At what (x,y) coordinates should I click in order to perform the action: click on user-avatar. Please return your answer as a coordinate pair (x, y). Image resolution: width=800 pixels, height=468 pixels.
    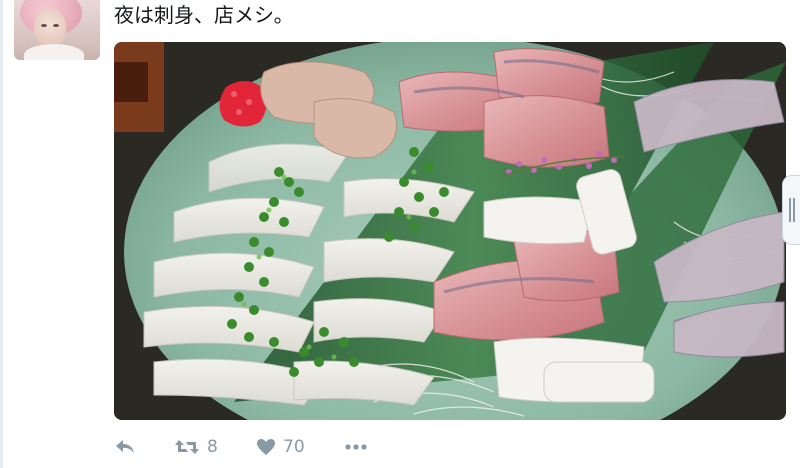
    Looking at the image, I should click on (57, 30).